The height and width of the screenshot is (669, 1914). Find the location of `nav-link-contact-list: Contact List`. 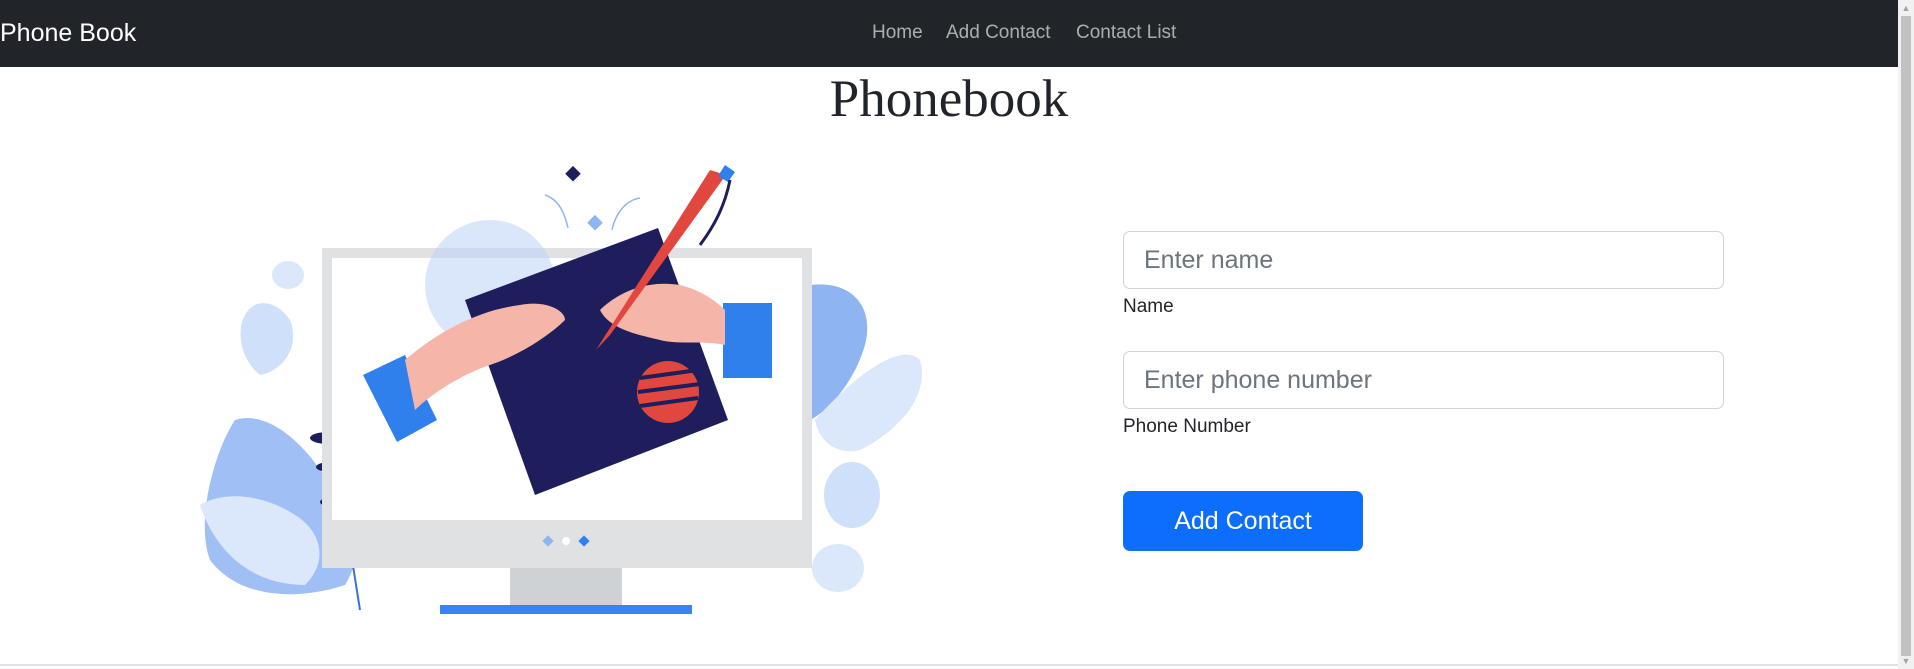

nav-link-contact-list: Contact List is located at coordinates (1126, 33).